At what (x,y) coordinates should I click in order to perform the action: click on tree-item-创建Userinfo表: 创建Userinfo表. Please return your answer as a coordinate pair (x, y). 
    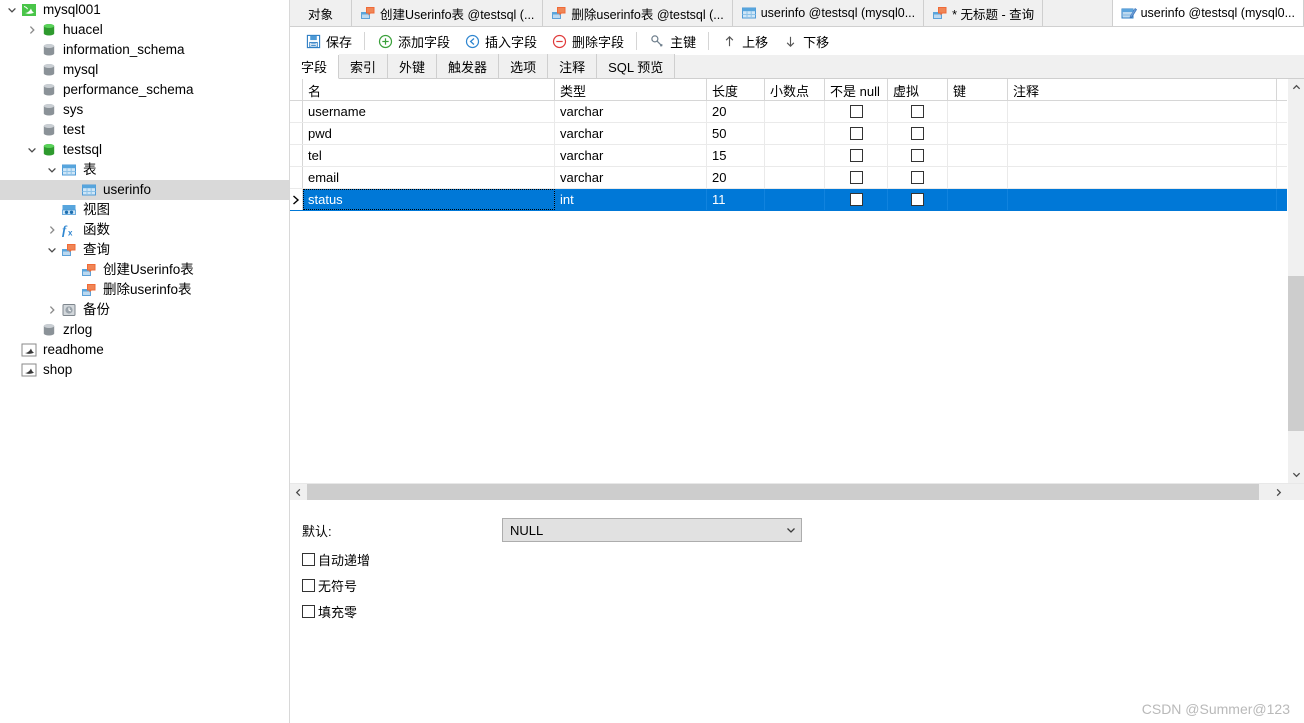
    Looking at the image, I should click on (144, 270).